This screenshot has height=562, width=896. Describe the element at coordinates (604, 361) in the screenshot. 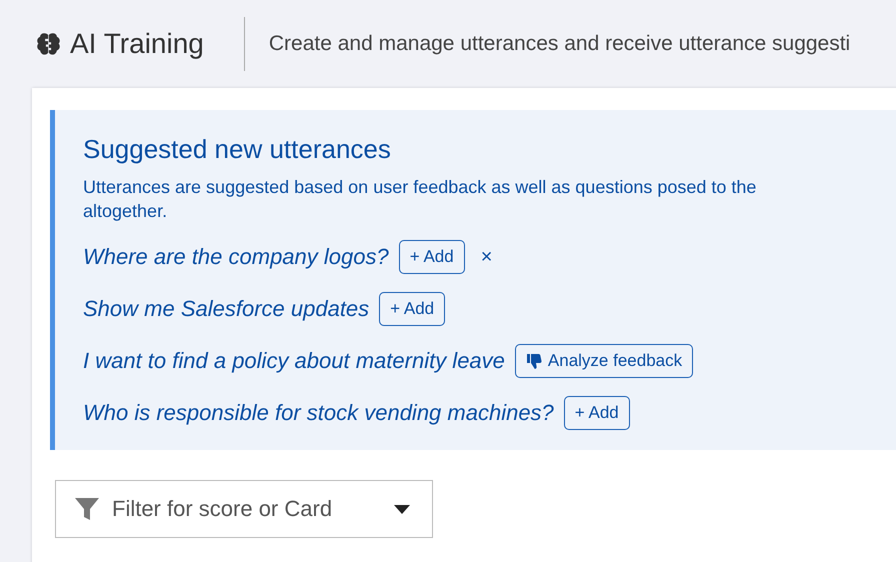

I see `analyze-feedback-button: Analyze feedback` at that location.